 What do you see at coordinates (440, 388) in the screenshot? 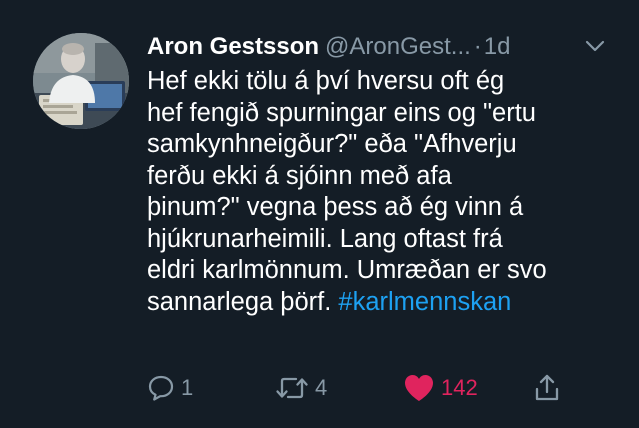
I see `like-button: 142` at bounding box center [440, 388].